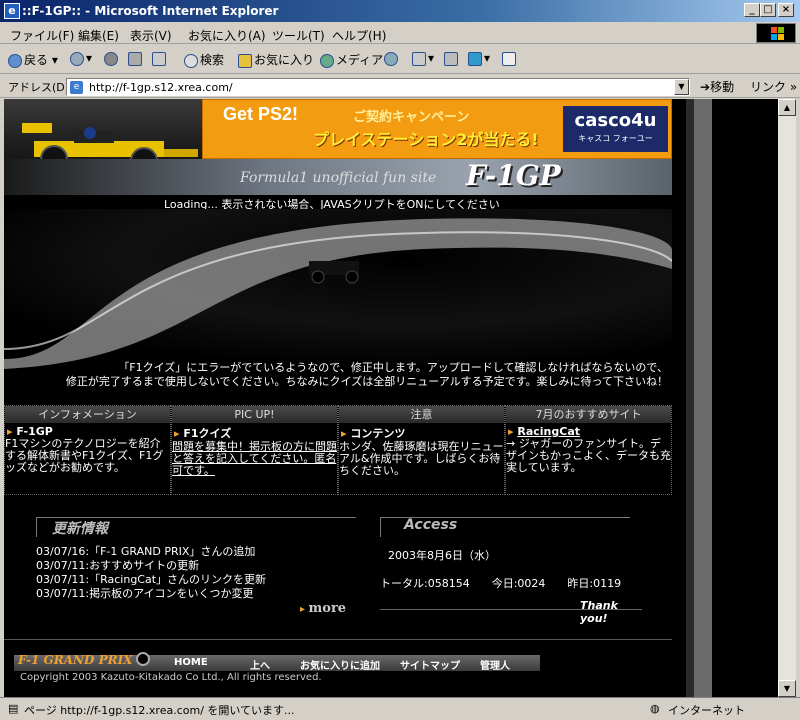  What do you see at coordinates (261, 114) in the screenshot?
I see `banner-get-ps2: Get PS2!` at bounding box center [261, 114].